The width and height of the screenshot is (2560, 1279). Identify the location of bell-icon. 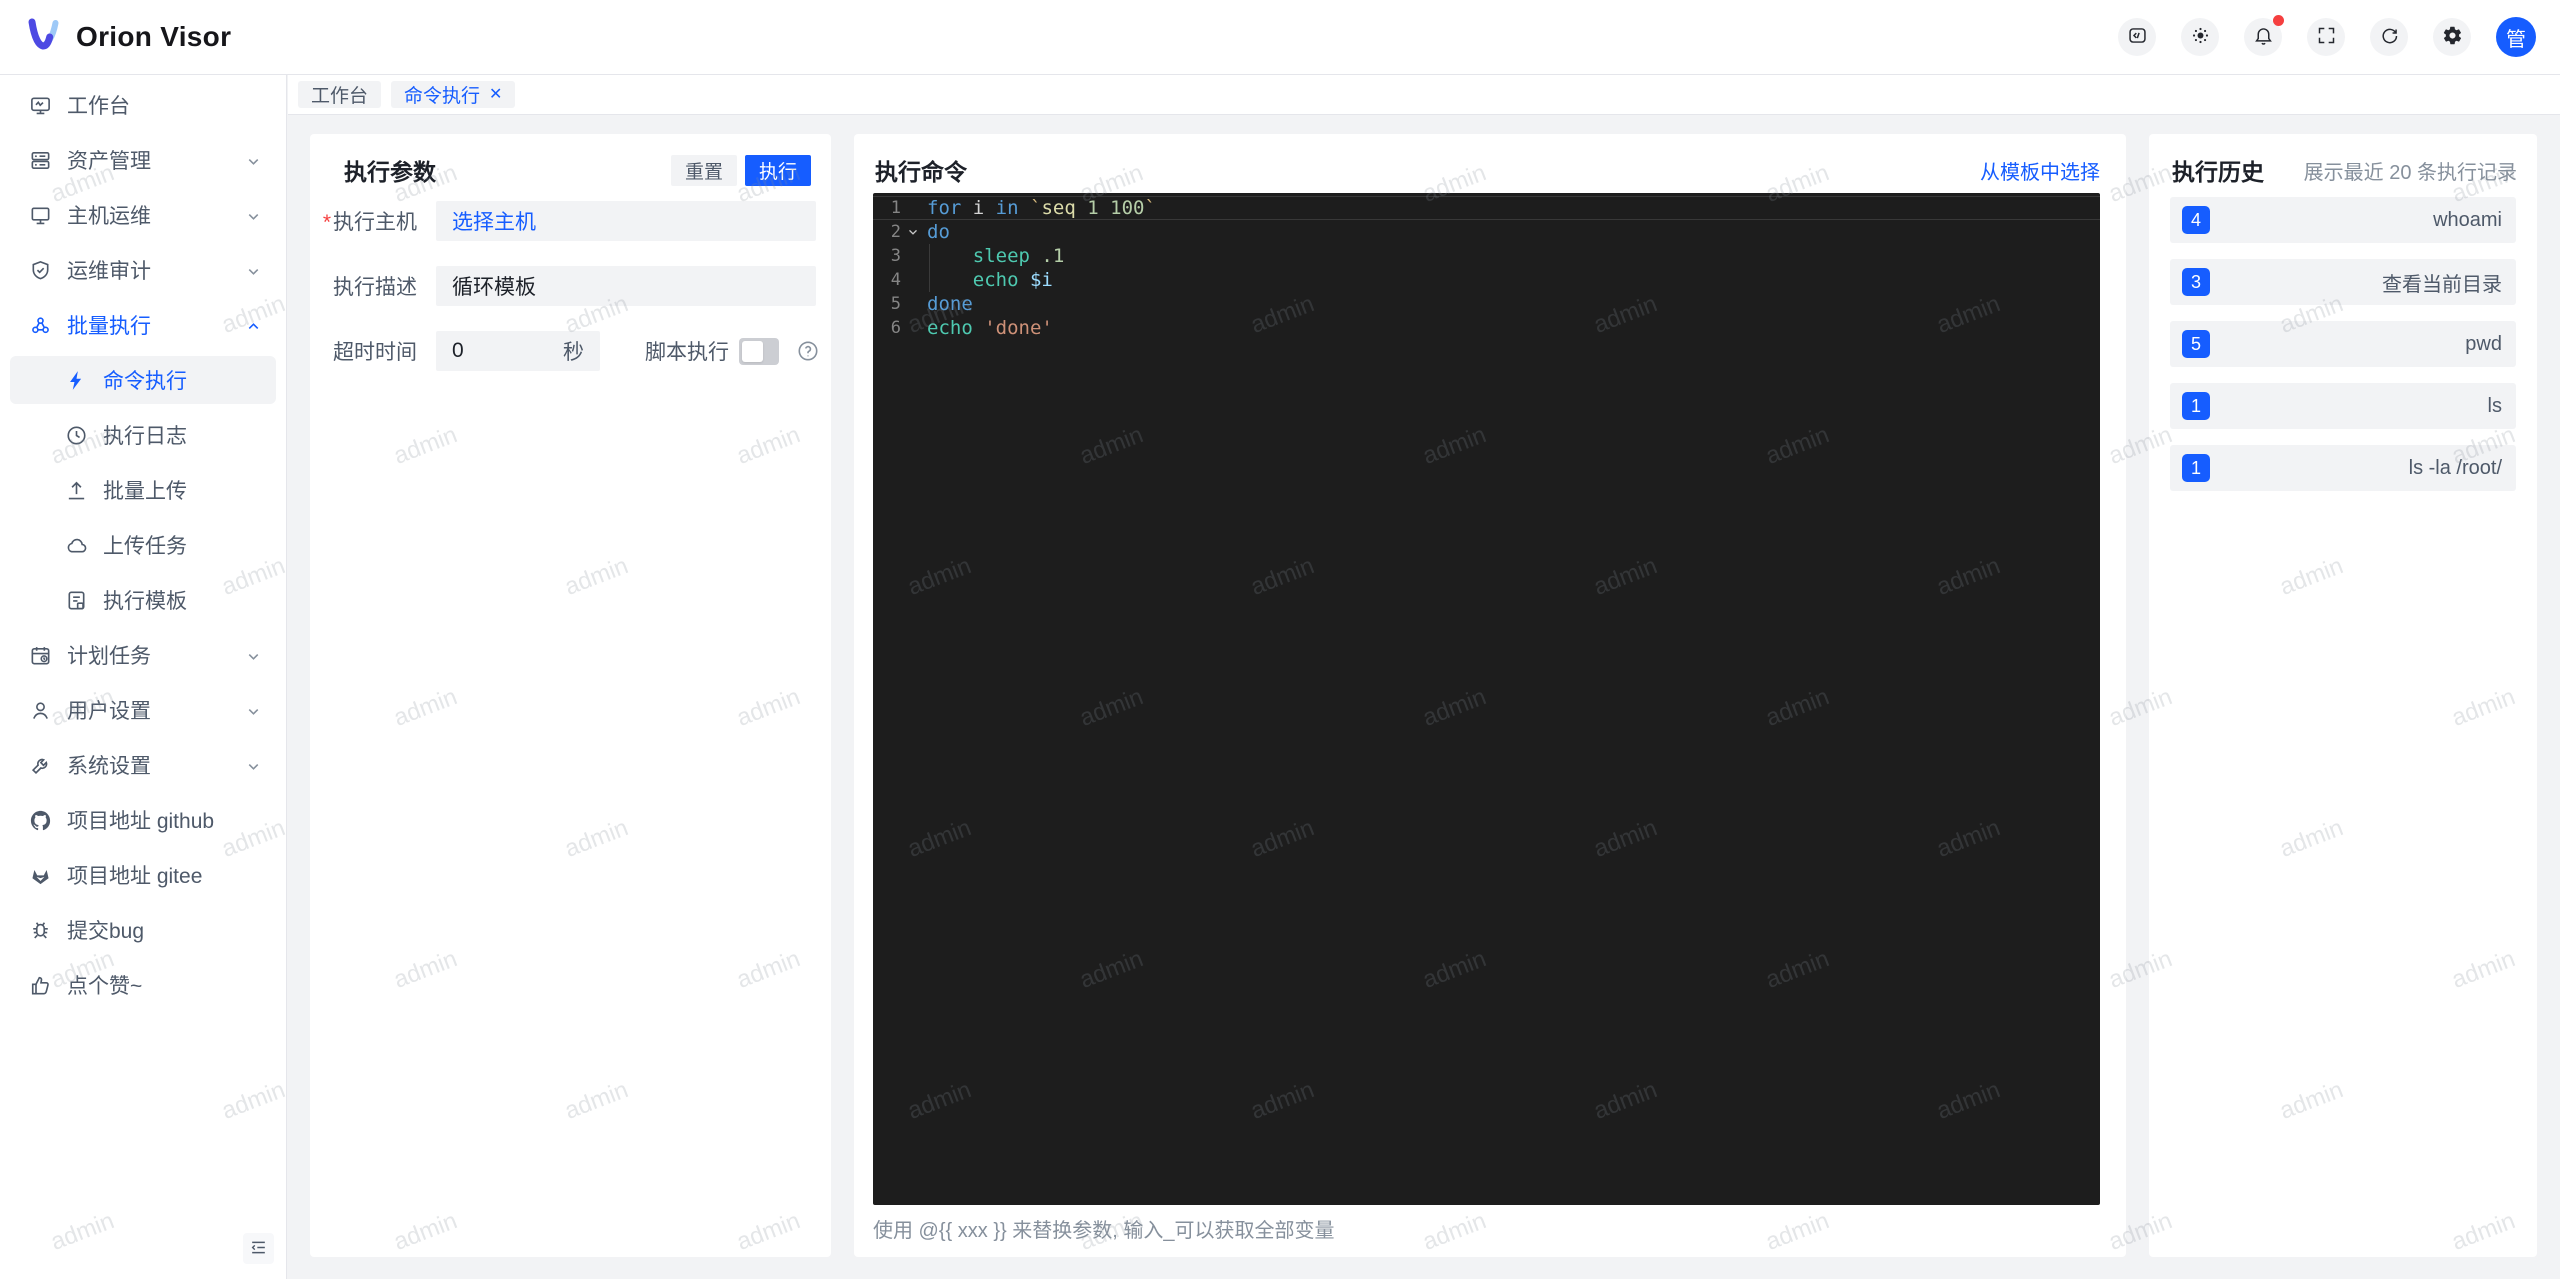
(2263, 37).